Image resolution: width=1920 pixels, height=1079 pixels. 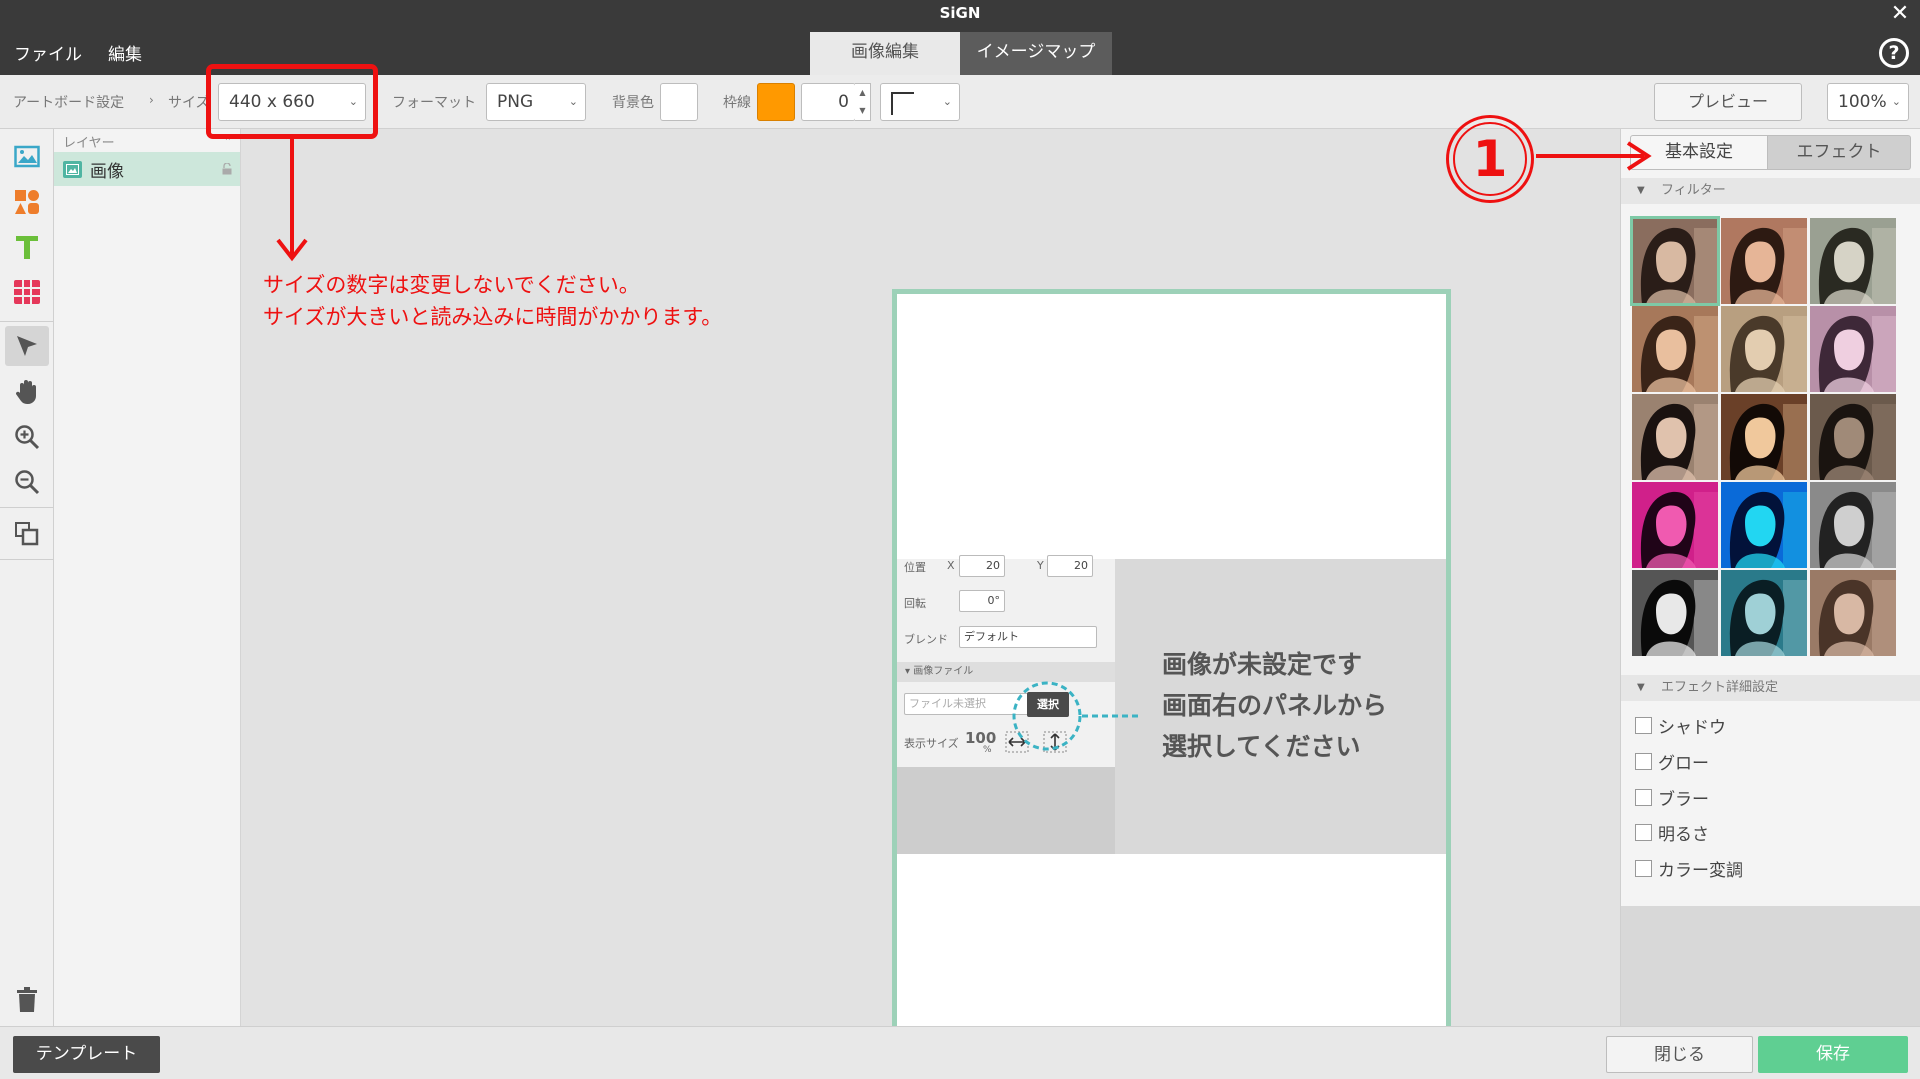 What do you see at coordinates (27, 437) in the screenshot?
I see `zoom-in-tool` at bounding box center [27, 437].